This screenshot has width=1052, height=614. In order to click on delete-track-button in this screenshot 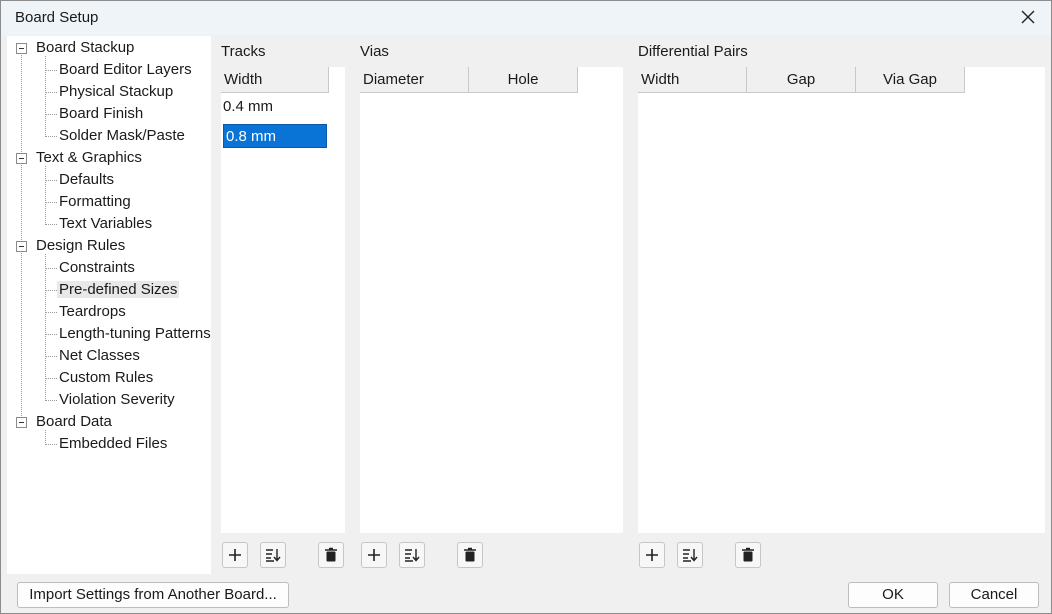, I will do `click(331, 555)`.